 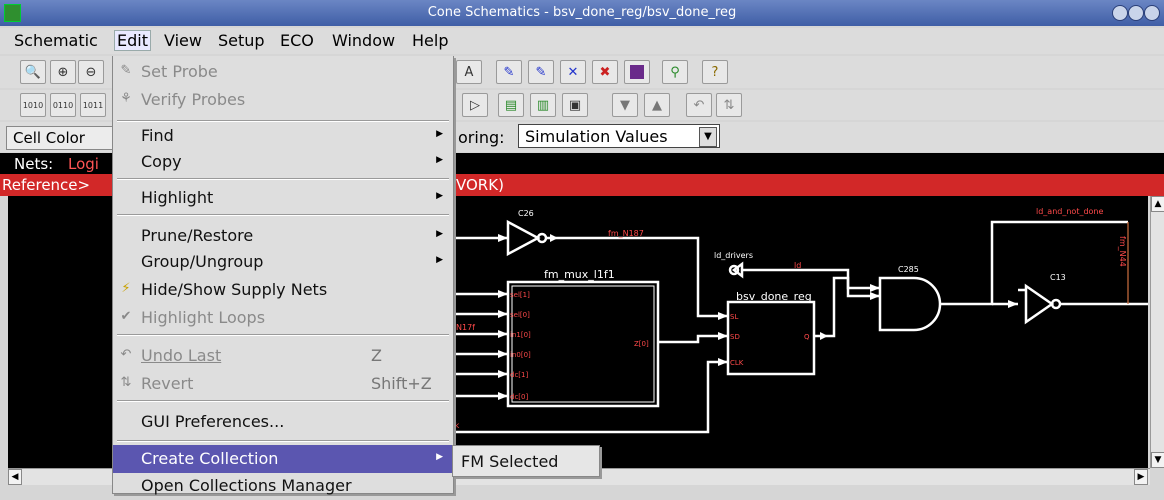 What do you see at coordinates (737, 363) in the screenshot?
I see `pin-clk: CLK` at bounding box center [737, 363].